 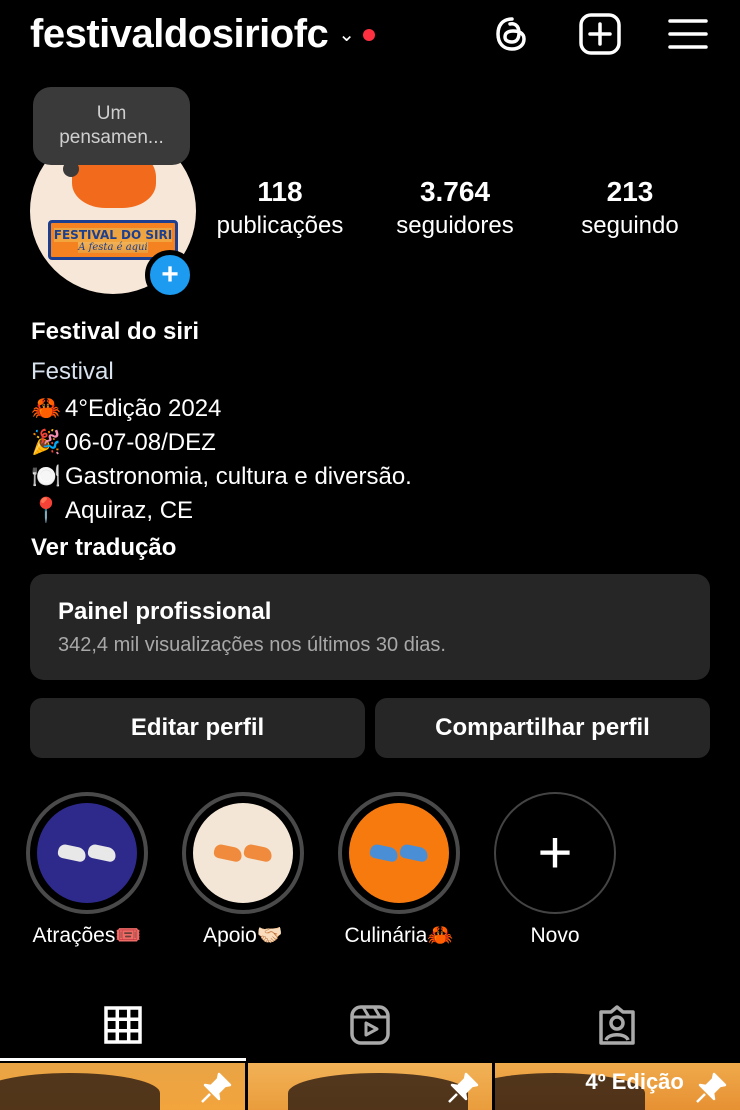 What do you see at coordinates (238, 476) in the screenshot?
I see `bio-line-text: Gastronomia, cultura e diversão.` at bounding box center [238, 476].